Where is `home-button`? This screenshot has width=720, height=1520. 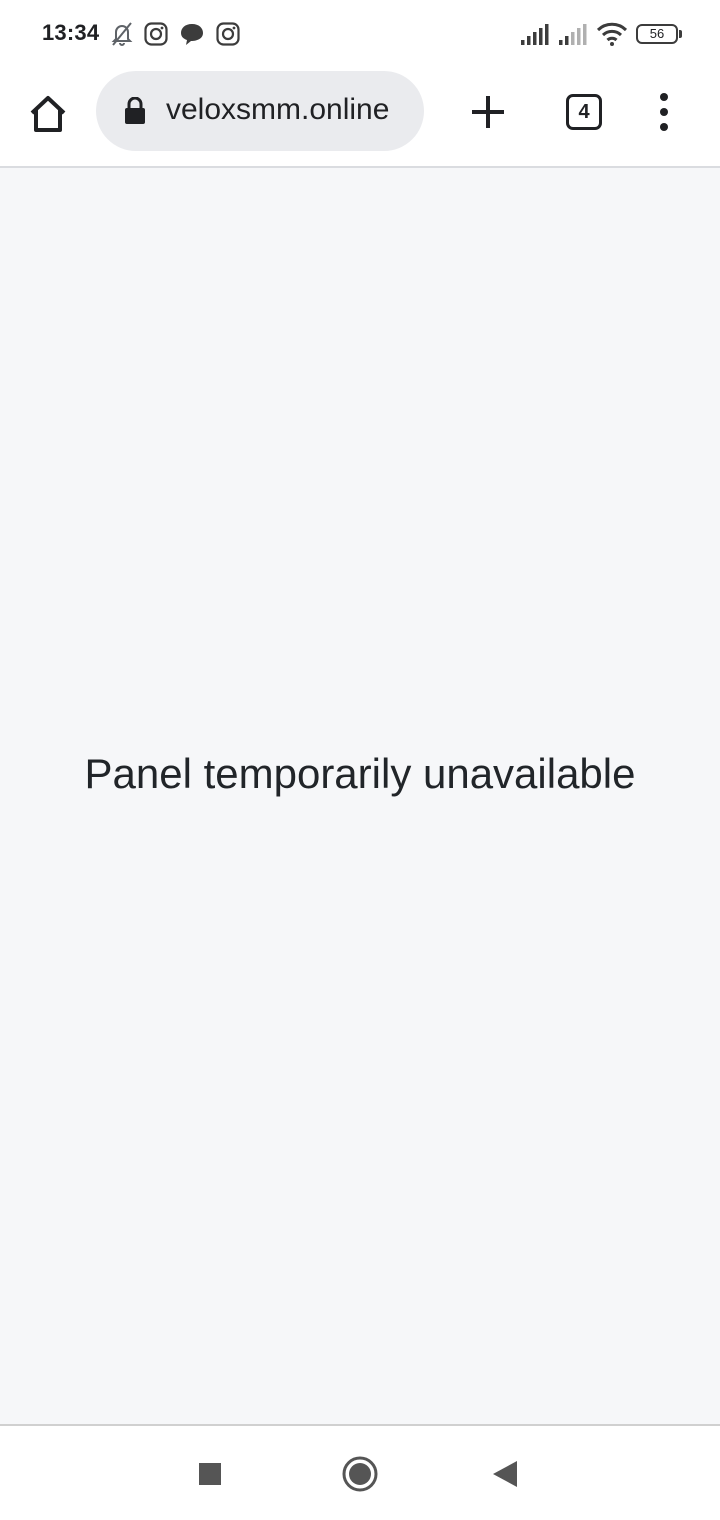 home-button is located at coordinates (48, 114).